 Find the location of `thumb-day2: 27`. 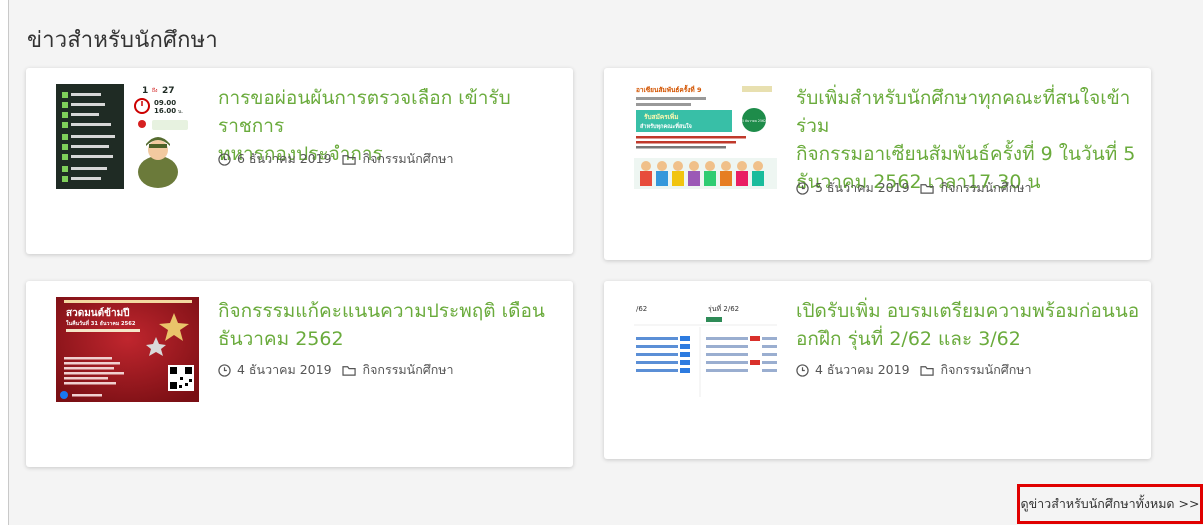

thumb-day2: 27 is located at coordinates (168, 91).